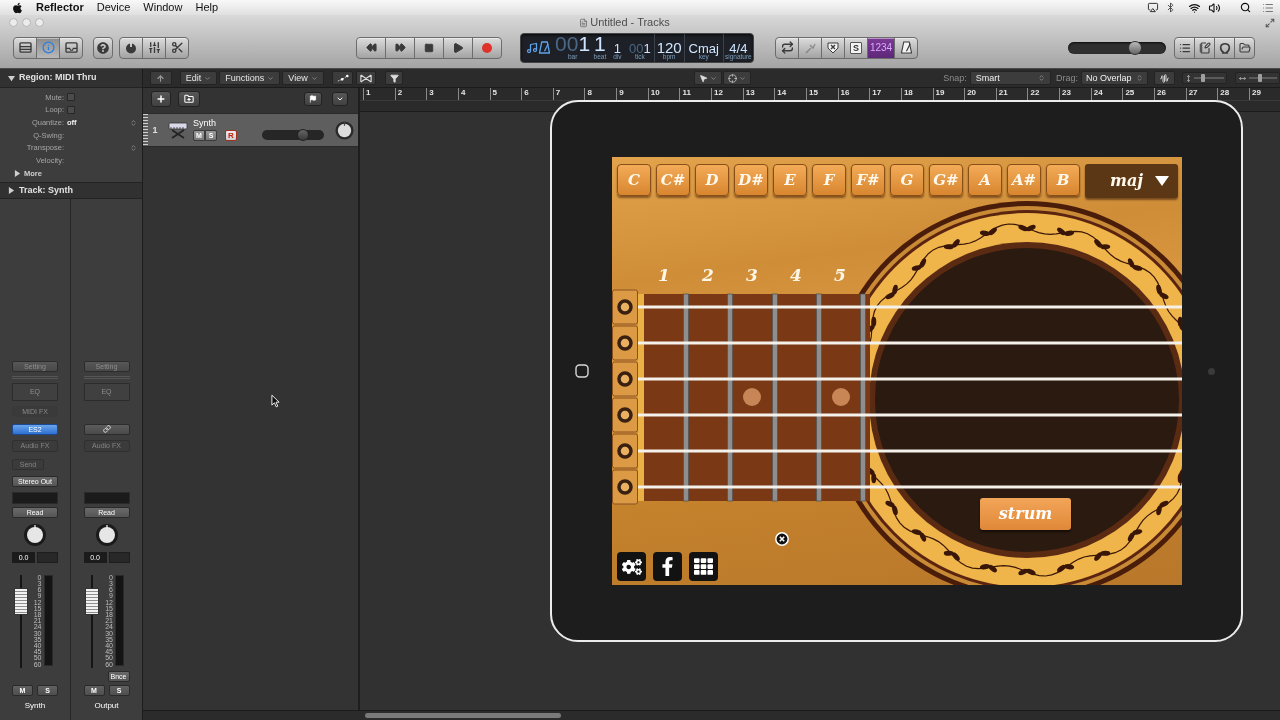 Image resolution: width=1280 pixels, height=720 pixels. I want to click on grid-icon, so click(703, 566).